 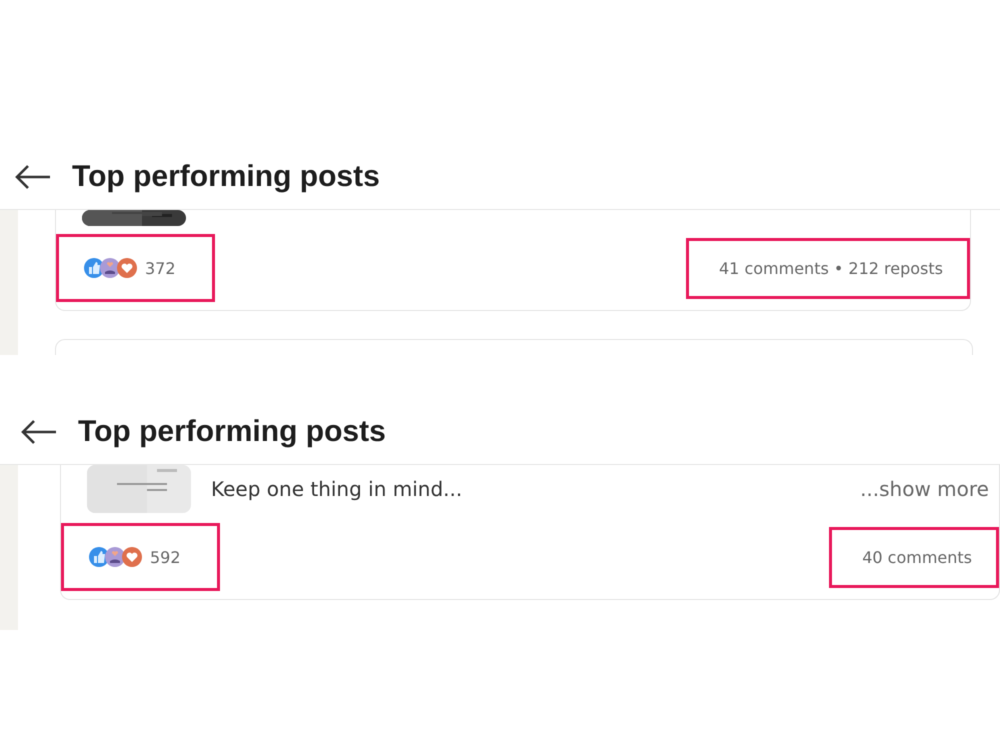 What do you see at coordinates (917, 557) in the screenshot?
I see `engagement-stats: 40 comments` at bounding box center [917, 557].